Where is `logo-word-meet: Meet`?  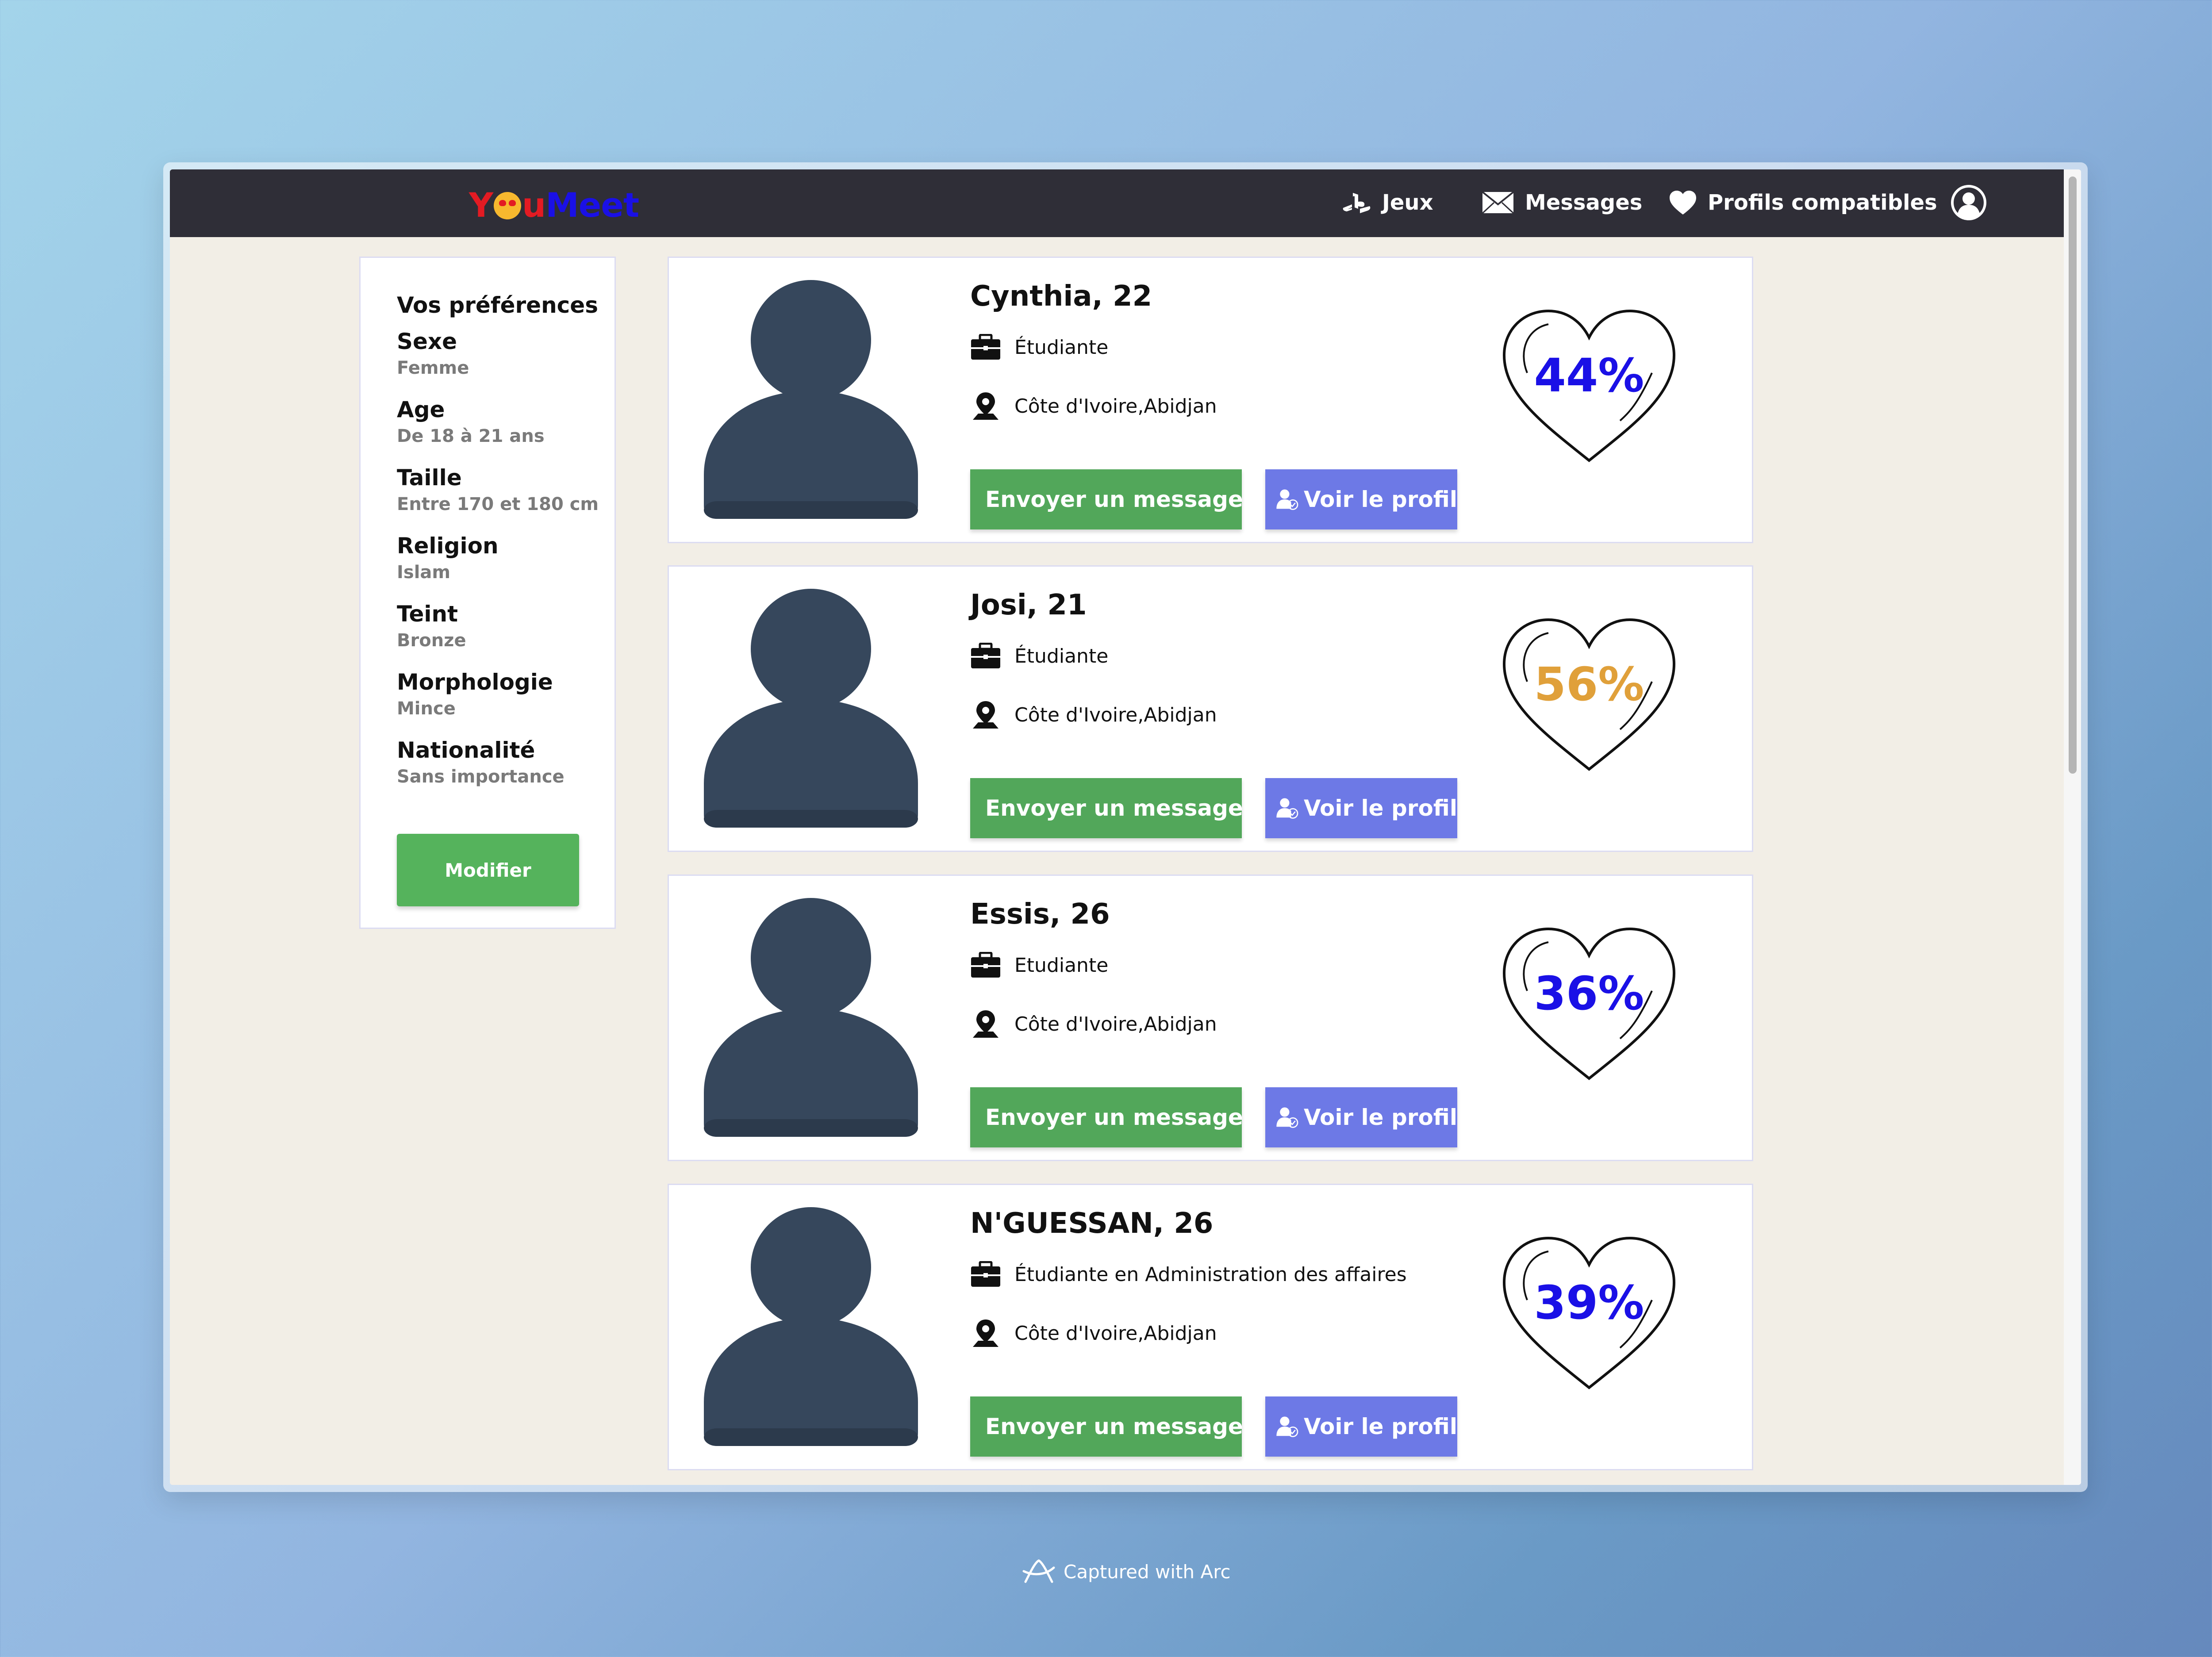
logo-word-meet: Meet is located at coordinates (592, 205).